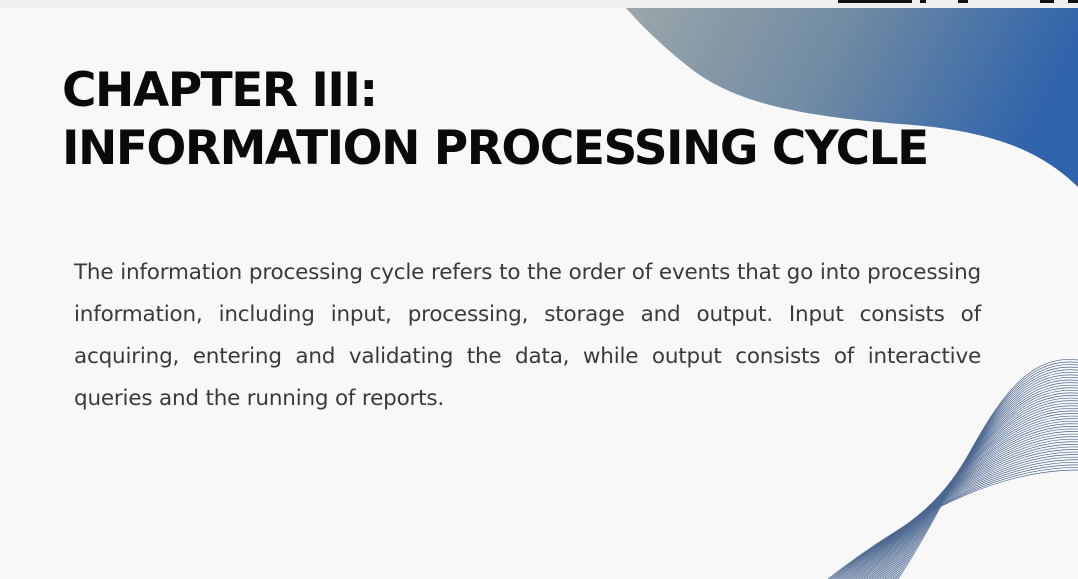 The height and width of the screenshot is (579, 1078). Describe the element at coordinates (220, 90) in the screenshot. I see `title-line-1: CHAPTER III:` at that location.